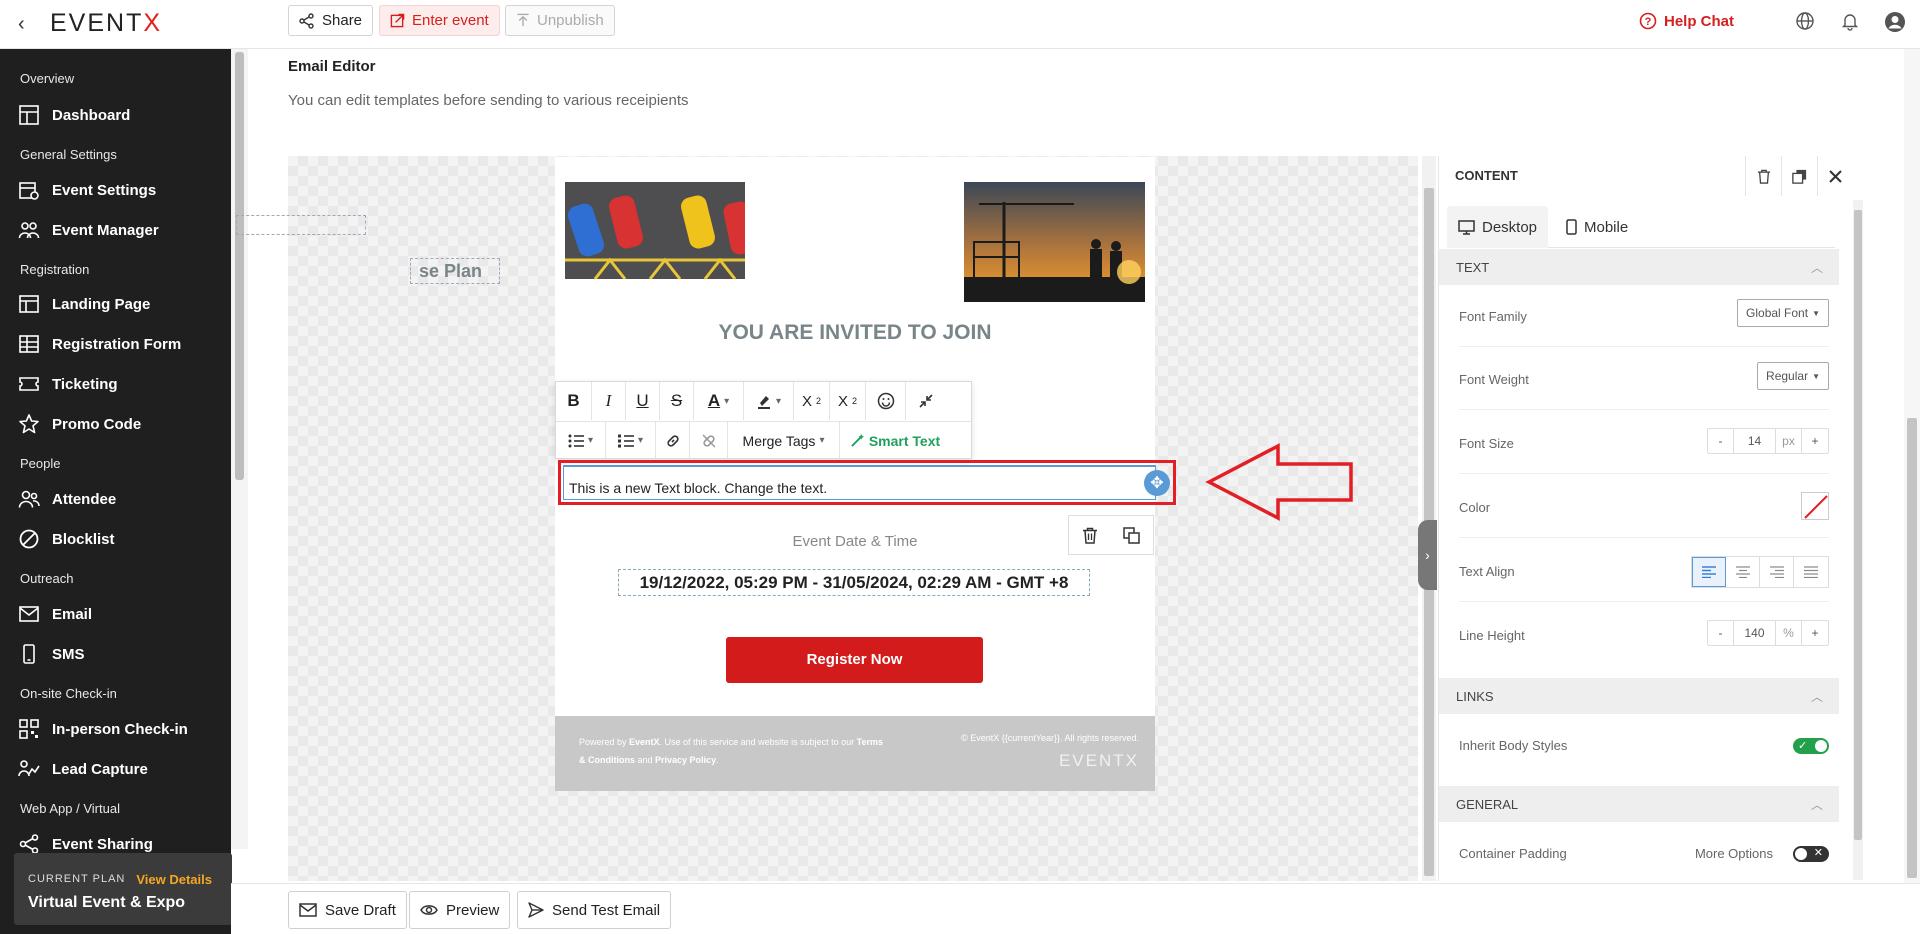 Image resolution: width=1920 pixels, height=934 pixels. I want to click on logo-text: EVENT, so click(97, 23).